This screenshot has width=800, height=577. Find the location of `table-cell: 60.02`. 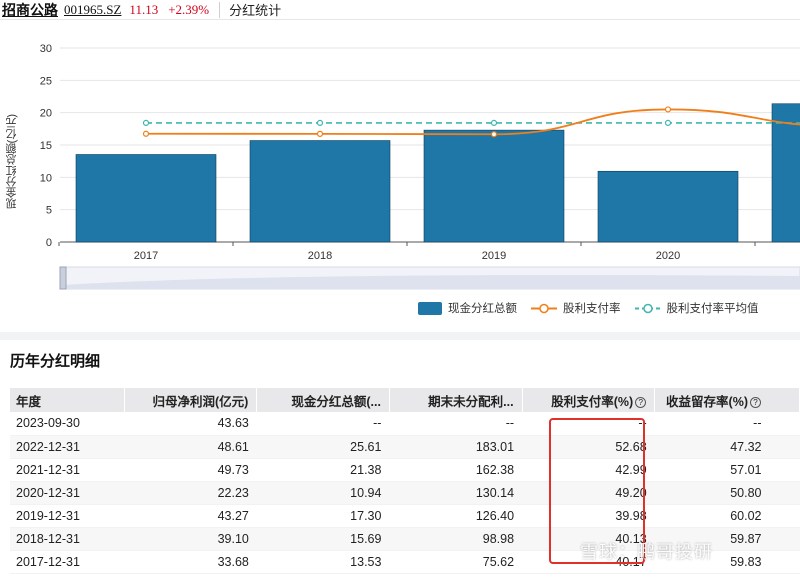

table-cell: 60.02 is located at coordinates (727, 516).